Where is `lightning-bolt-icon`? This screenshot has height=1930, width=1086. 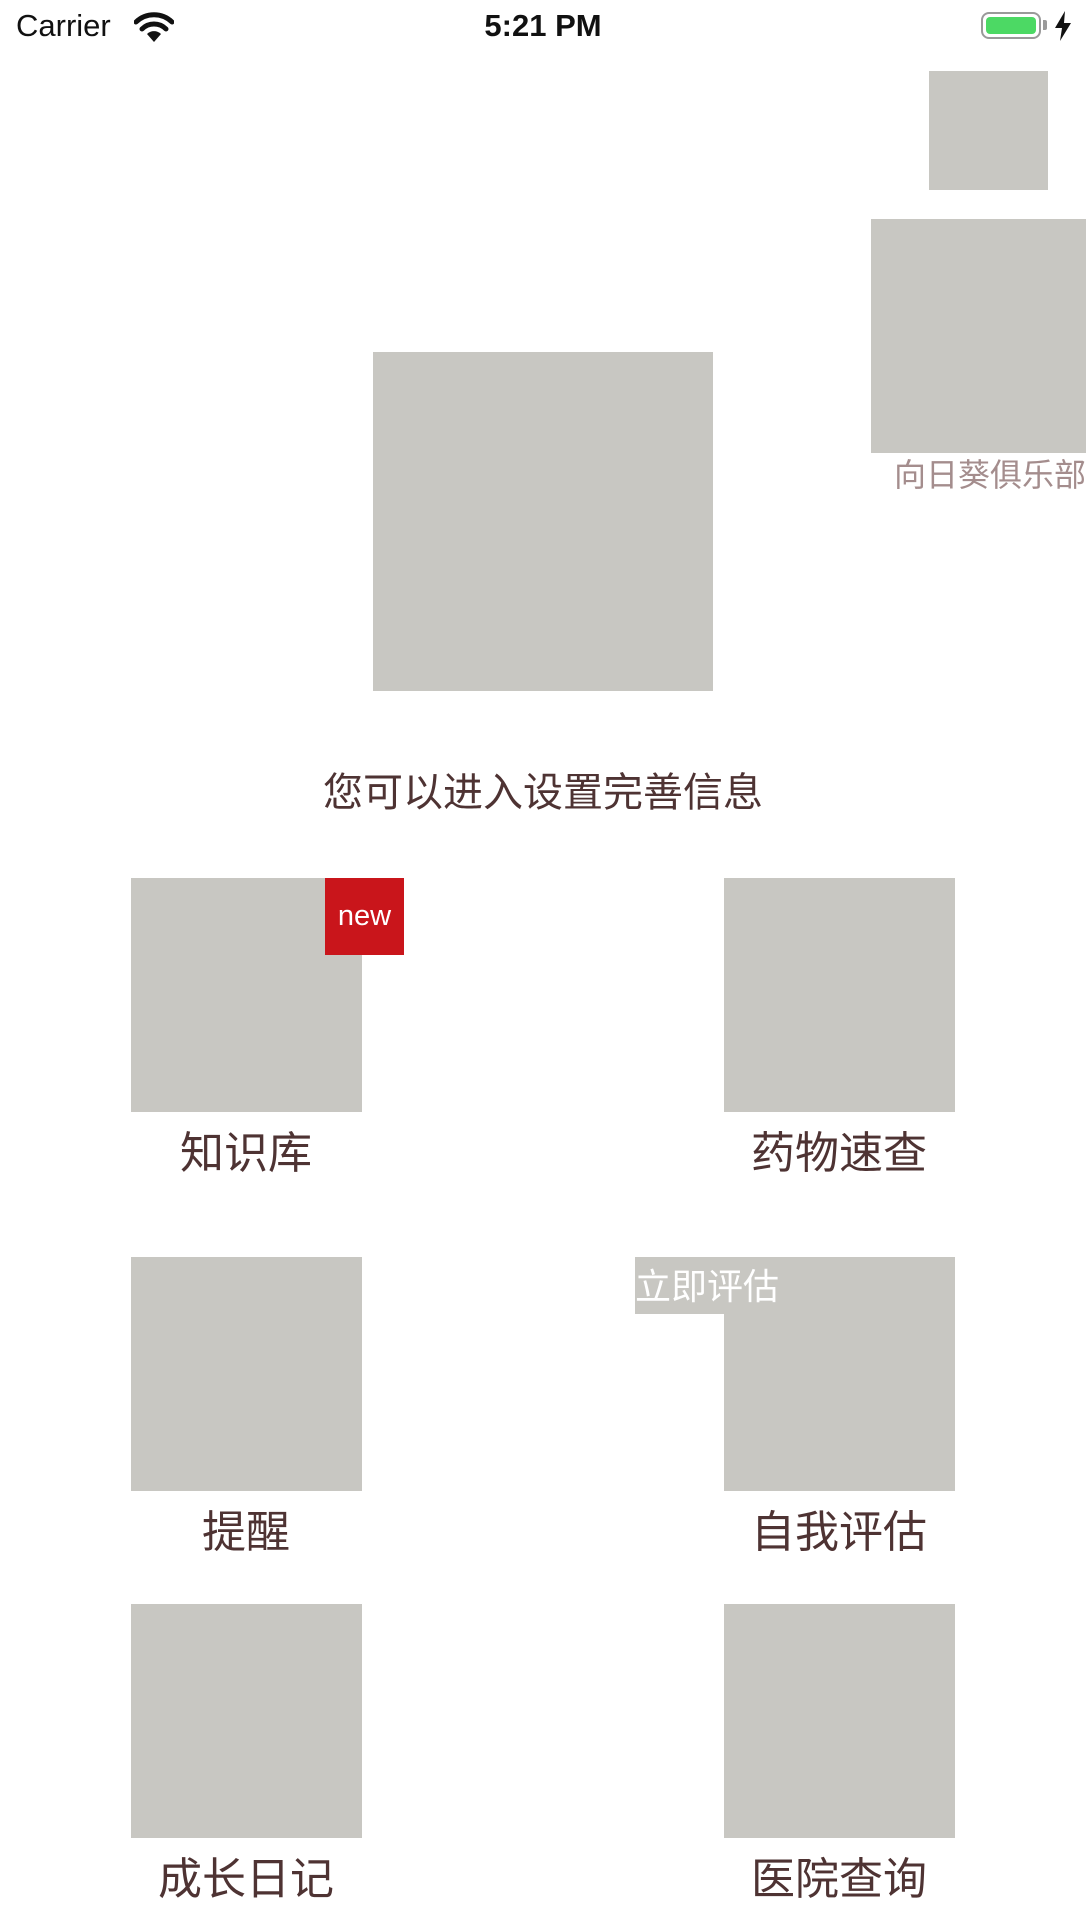 lightning-bolt-icon is located at coordinates (1063, 26).